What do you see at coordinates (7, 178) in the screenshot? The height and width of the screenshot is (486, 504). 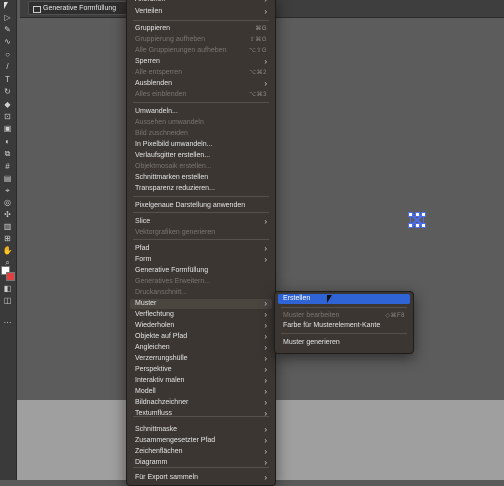 I see `gradient-icon: ▤` at bounding box center [7, 178].